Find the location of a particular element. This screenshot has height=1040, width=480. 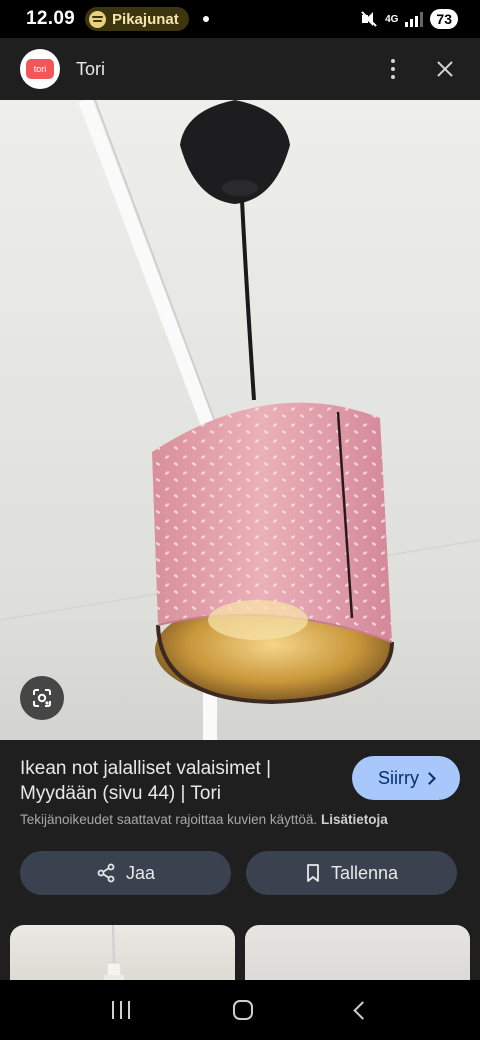

save-button: Tallenna is located at coordinates (351, 873).